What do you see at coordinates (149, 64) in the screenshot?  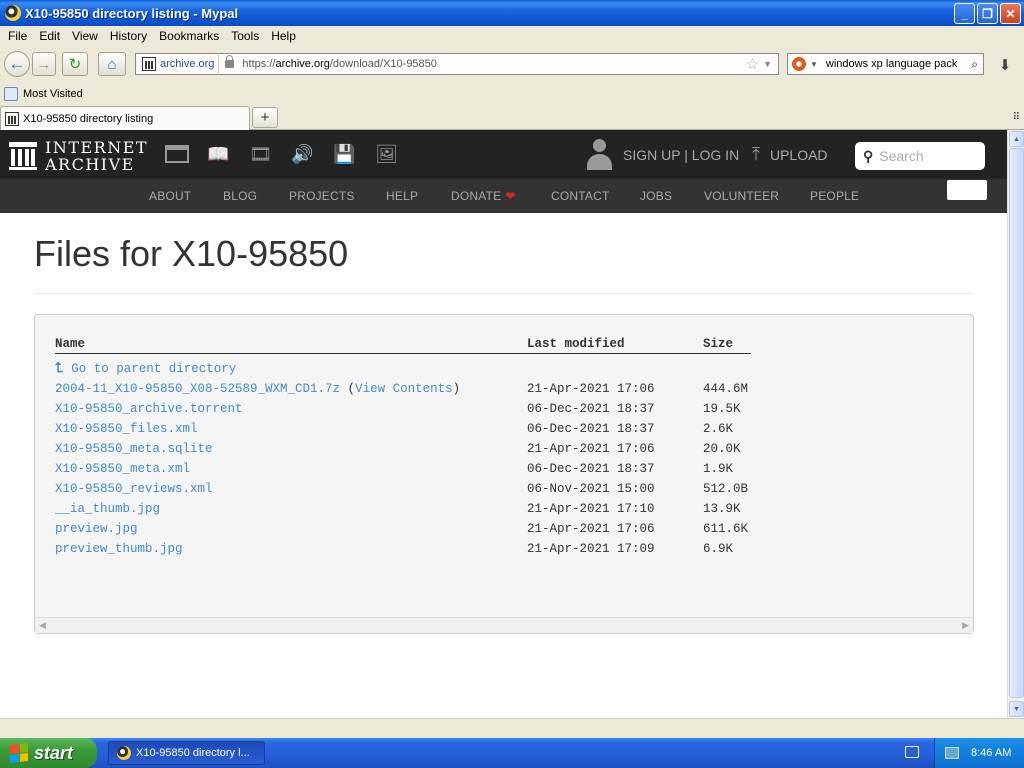 I see `archive-favicon-icon` at bounding box center [149, 64].